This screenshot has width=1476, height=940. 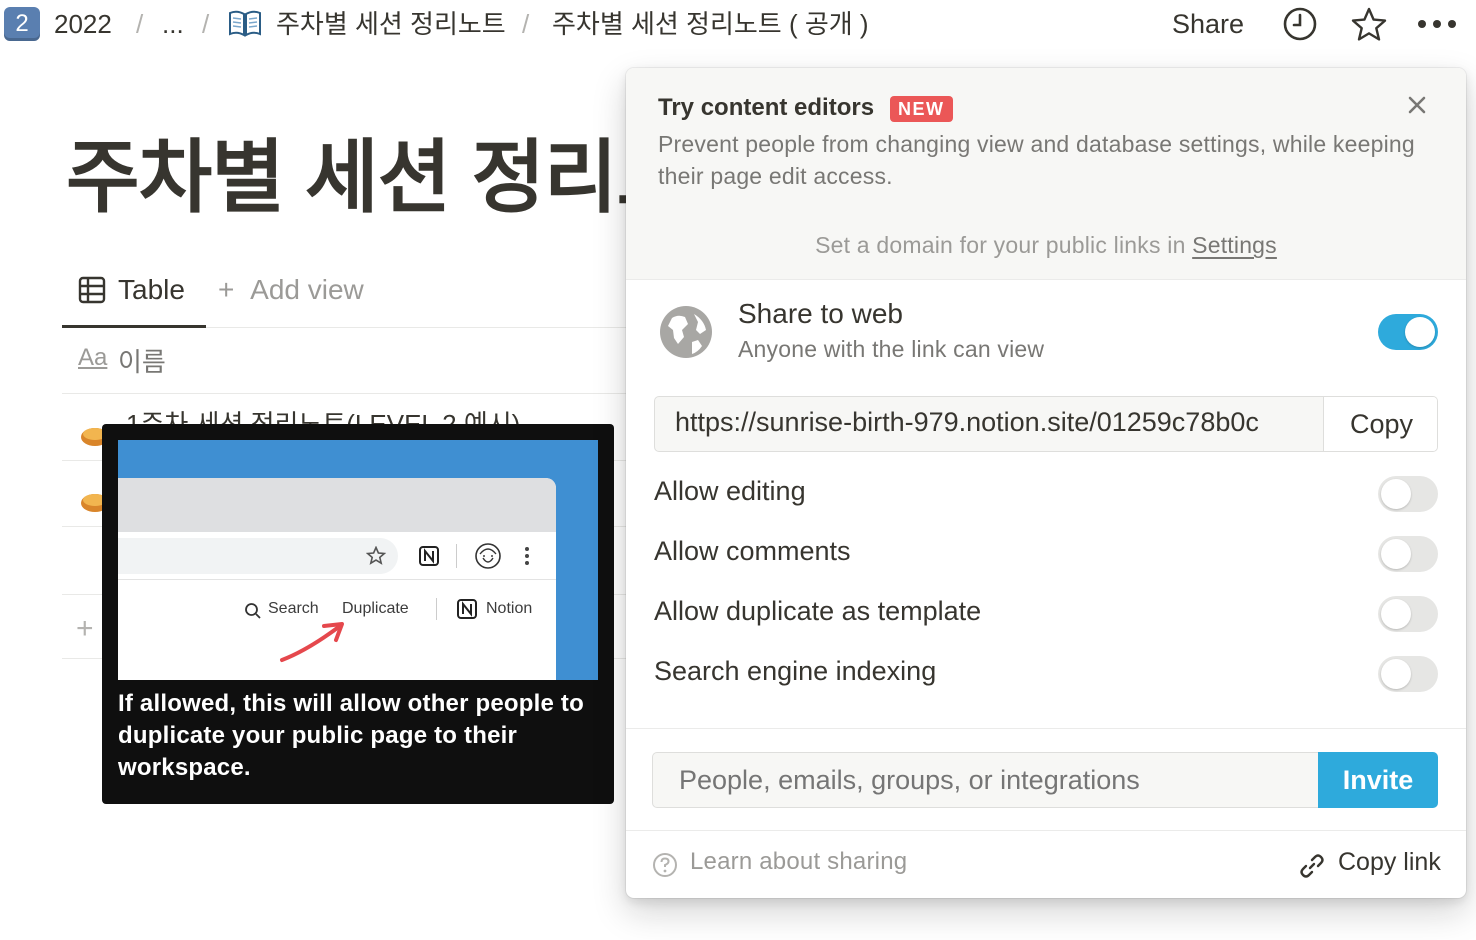 What do you see at coordinates (312, 642) in the screenshot?
I see `arrow-icon` at bounding box center [312, 642].